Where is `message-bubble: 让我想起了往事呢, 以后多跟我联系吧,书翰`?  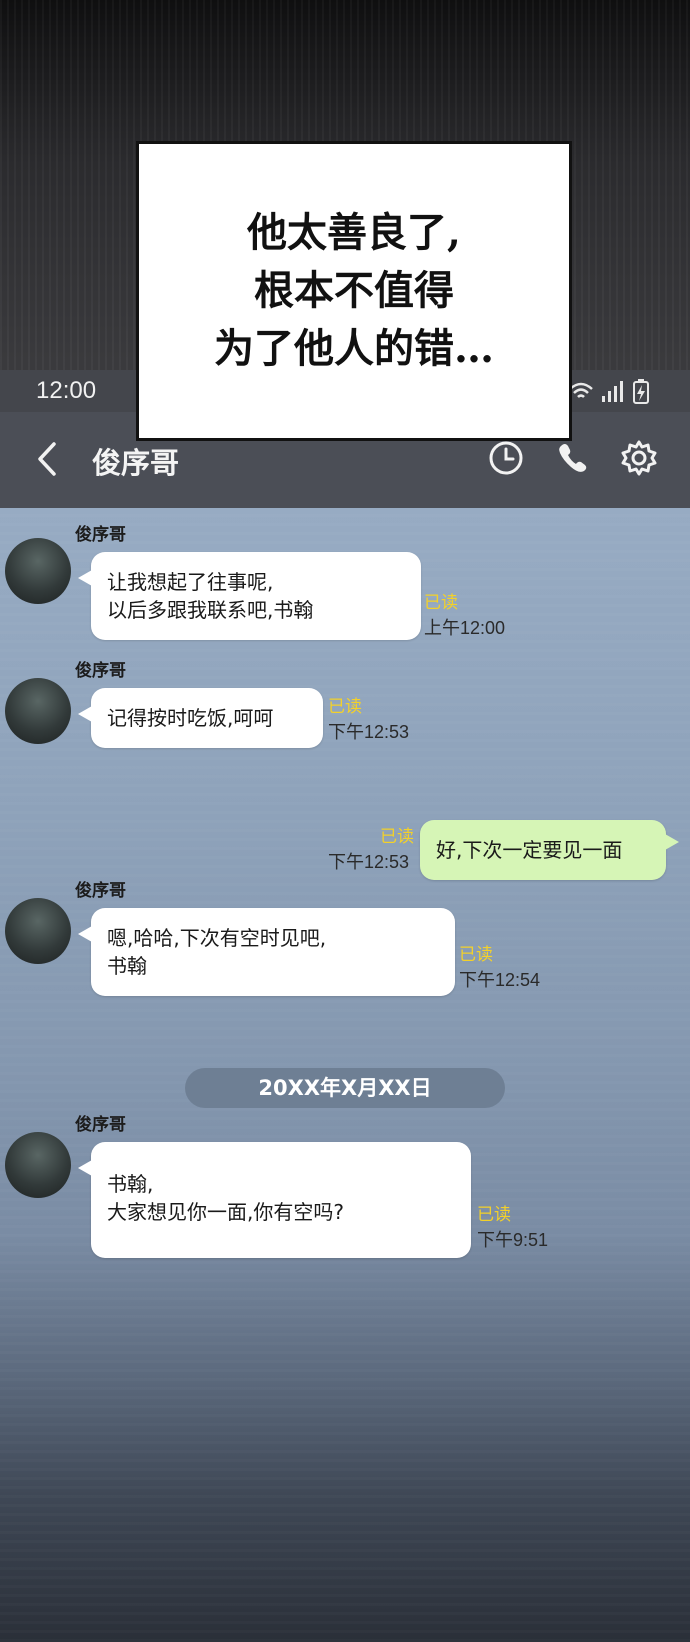
message-bubble: 让我想起了往事呢, 以后多跟我联系吧,书翰 is located at coordinates (249, 596).